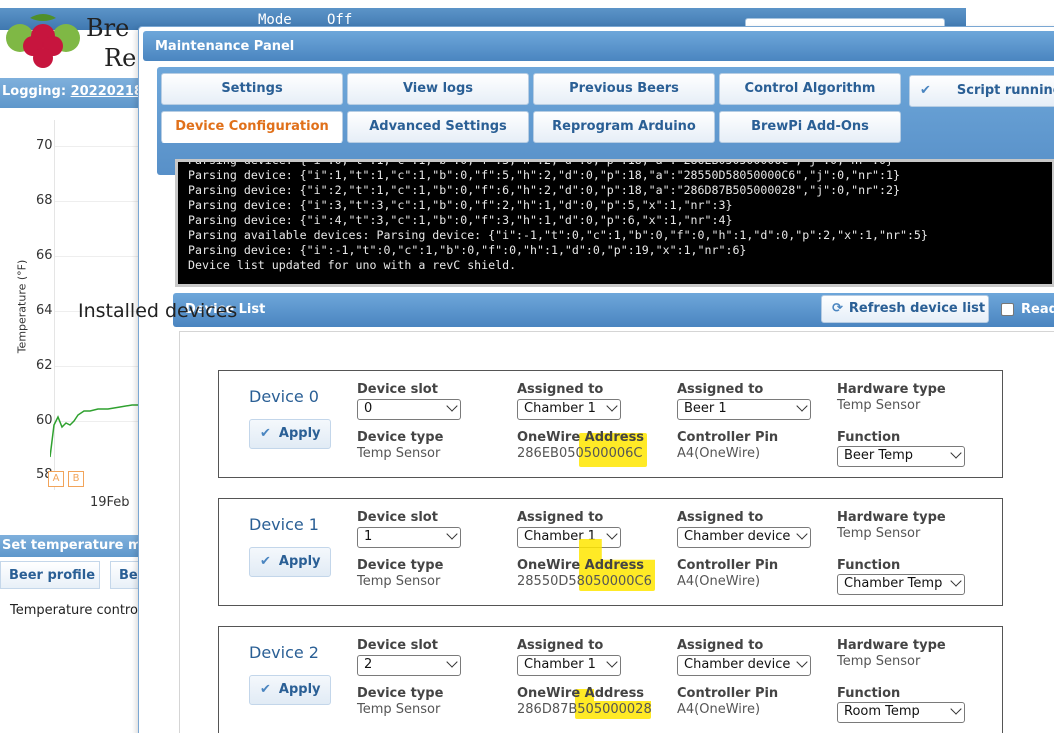 The image size is (1054, 733). What do you see at coordinates (107, 28) in the screenshot?
I see `svg-text: Bre` at bounding box center [107, 28].